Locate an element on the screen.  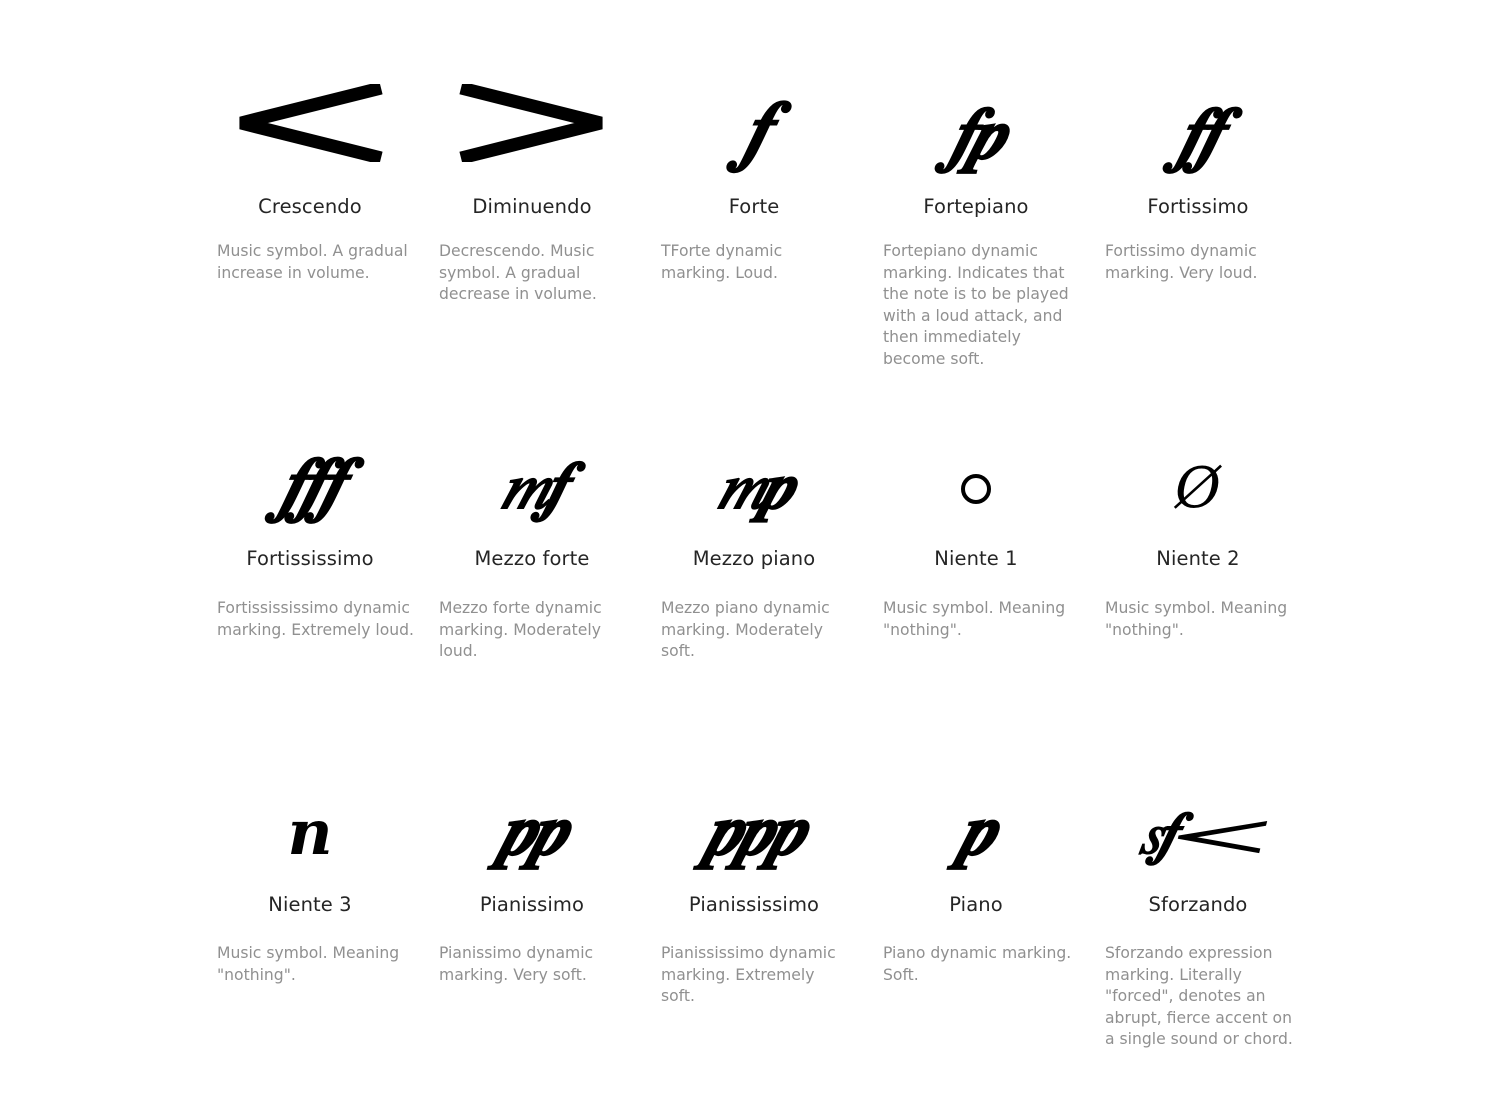
symbol-display: n is located at coordinates (310, 805).